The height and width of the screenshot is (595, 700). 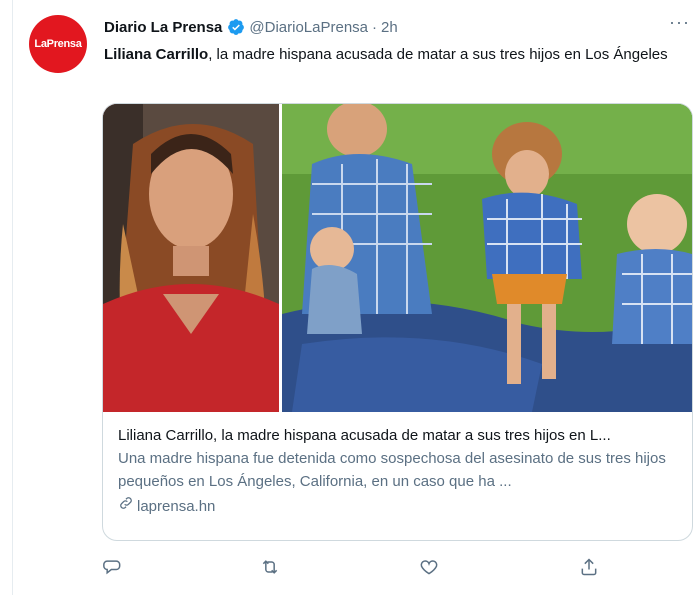 What do you see at coordinates (176, 506) in the screenshot?
I see `card-domain: laprensa.hn` at bounding box center [176, 506].